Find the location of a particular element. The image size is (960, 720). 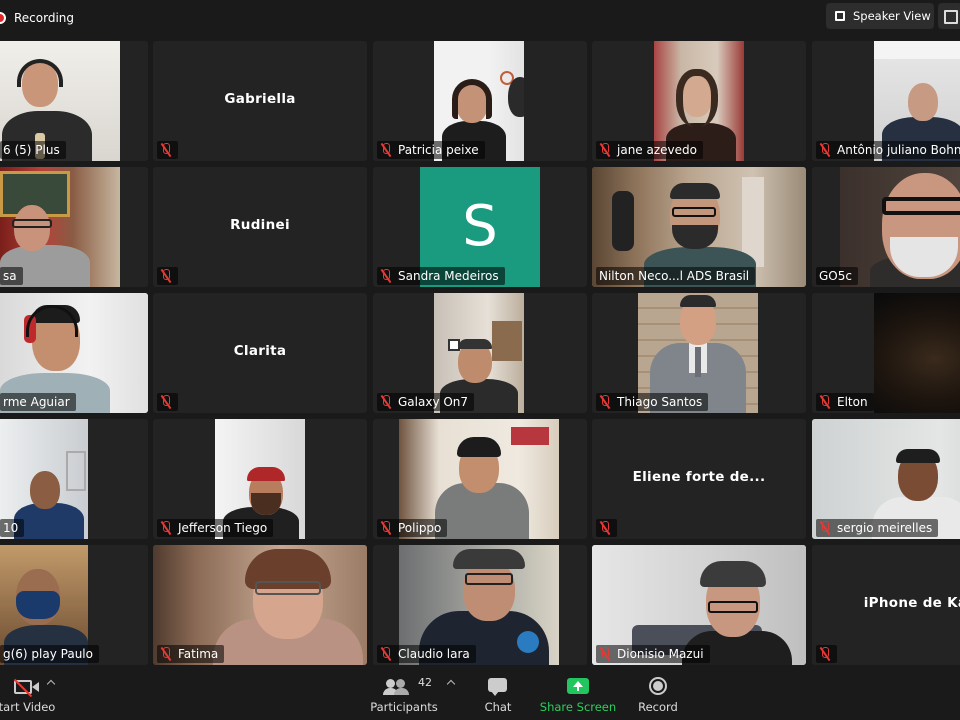

participant-tile: S Sandra Medeiros is located at coordinates (480, 227).